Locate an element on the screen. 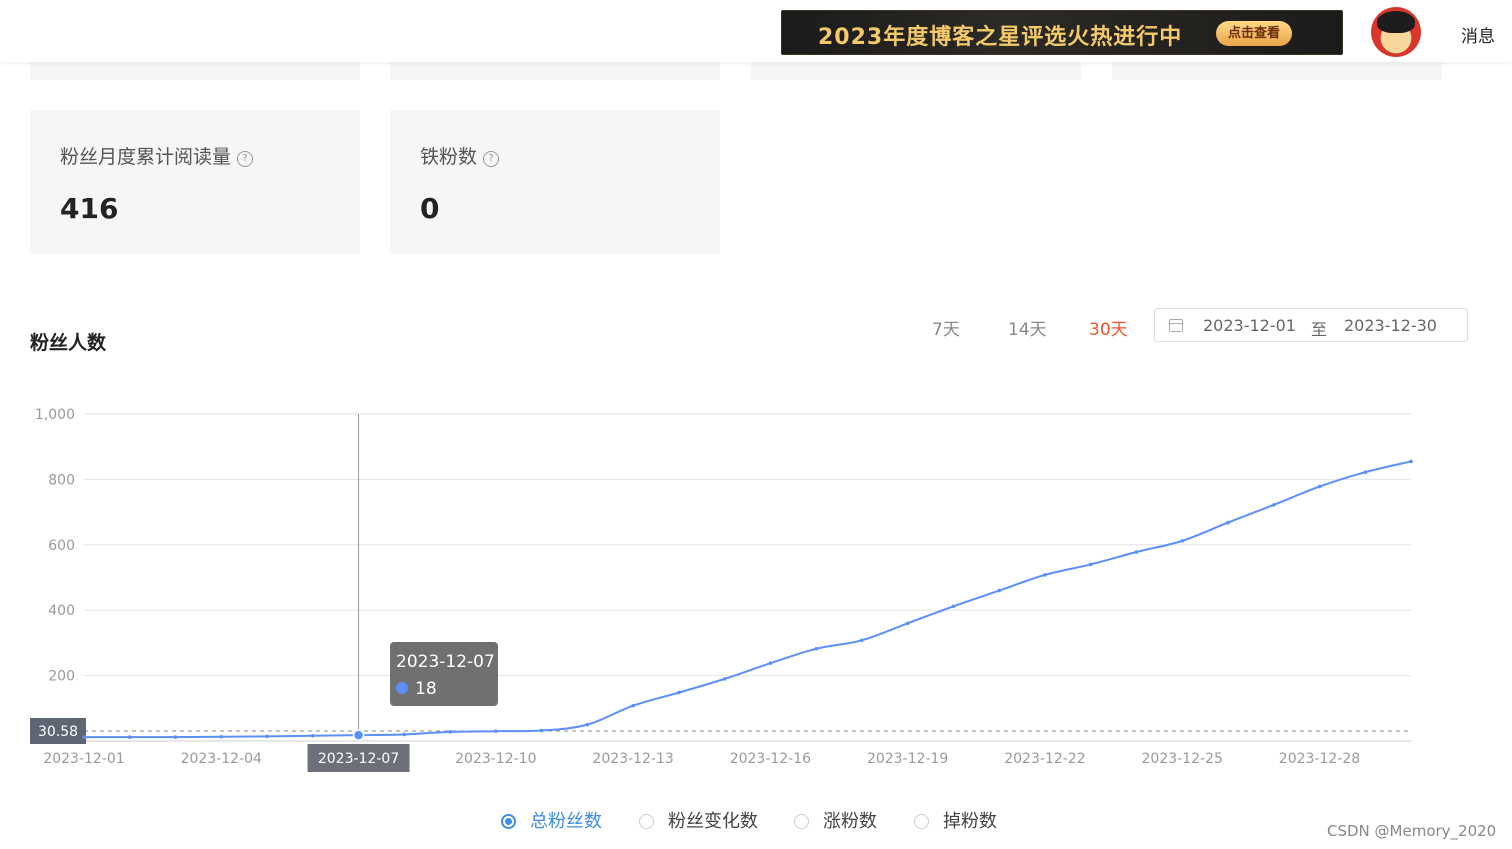  x-tick-label: 2023-12-25 is located at coordinates (1182, 759).